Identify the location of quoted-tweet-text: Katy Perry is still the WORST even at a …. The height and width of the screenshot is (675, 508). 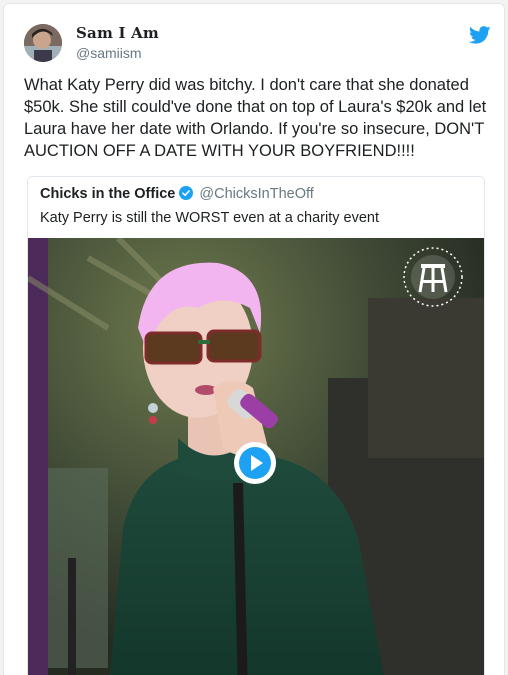
(209, 218).